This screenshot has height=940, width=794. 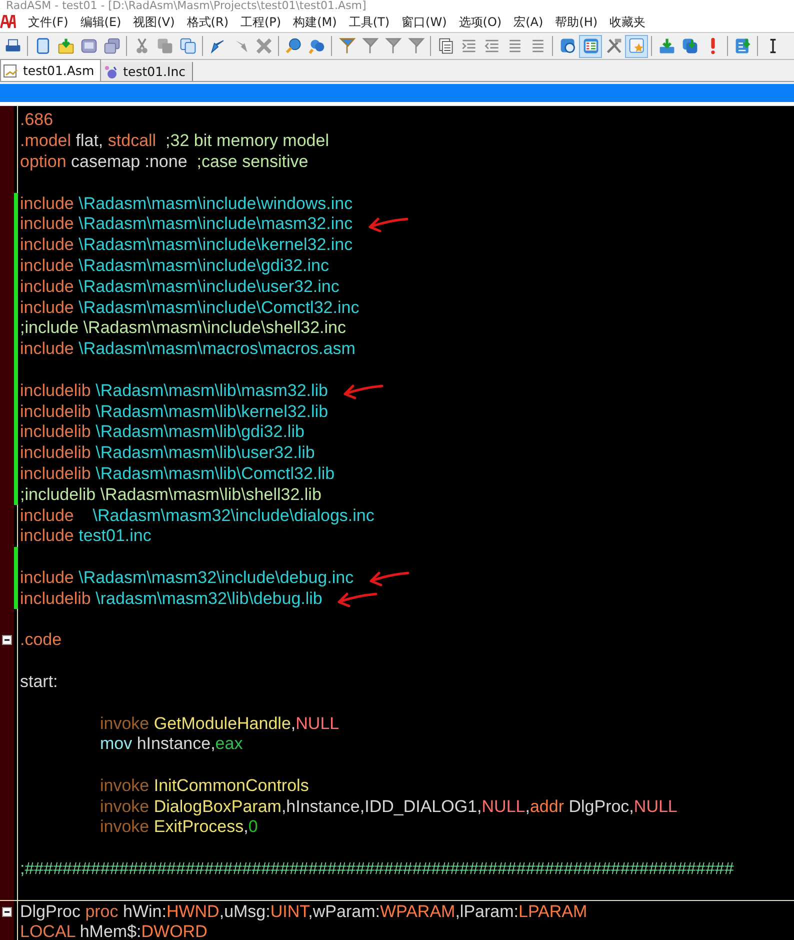 What do you see at coordinates (480, 22) in the screenshot?
I see `menu-item: 选项(O)` at bounding box center [480, 22].